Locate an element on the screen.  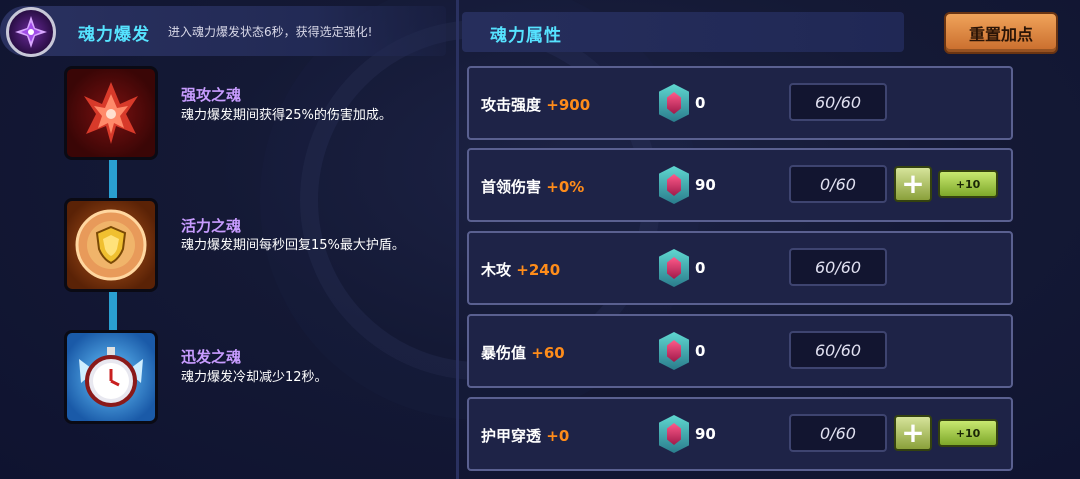
soul-name: 迅发之魂 is located at coordinates (211, 357).